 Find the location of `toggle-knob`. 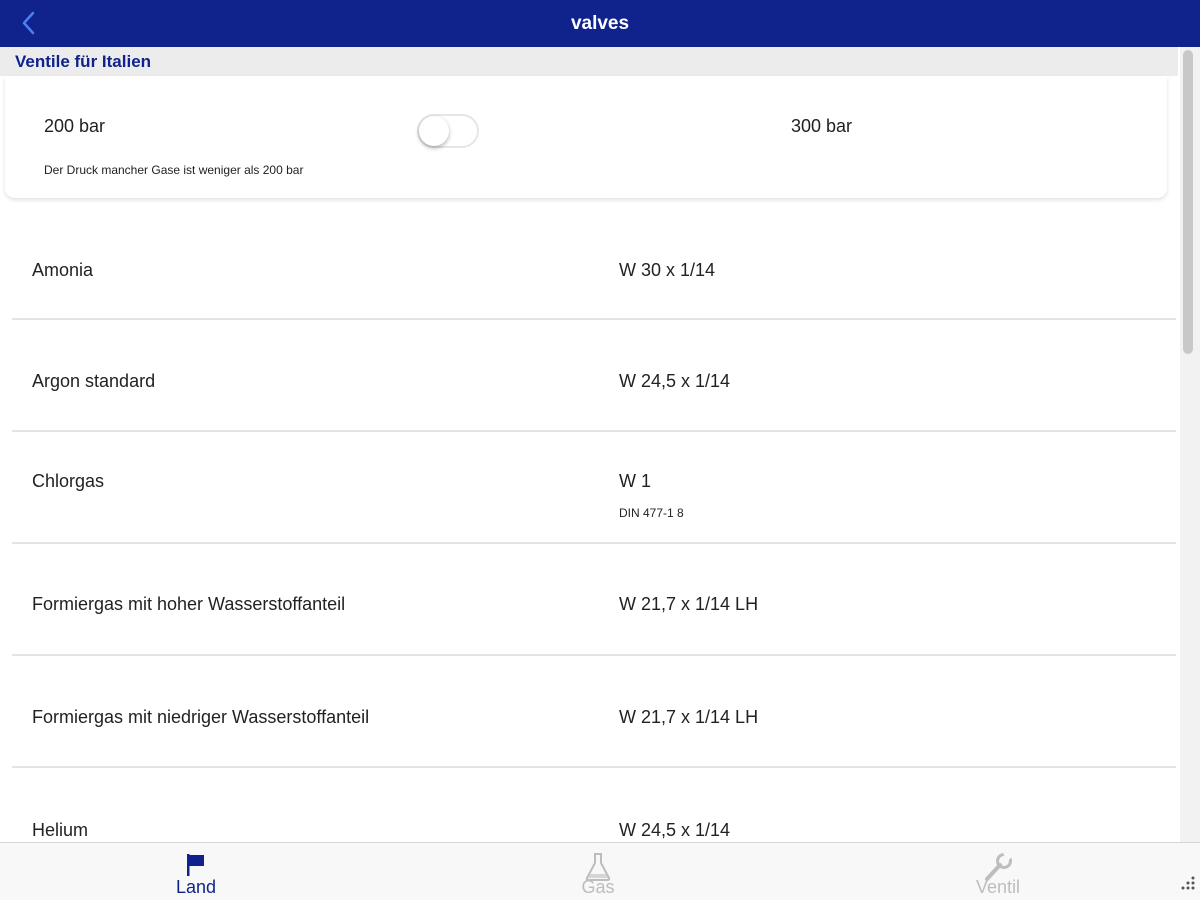

toggle-knob is located at coordinates (434, 131).